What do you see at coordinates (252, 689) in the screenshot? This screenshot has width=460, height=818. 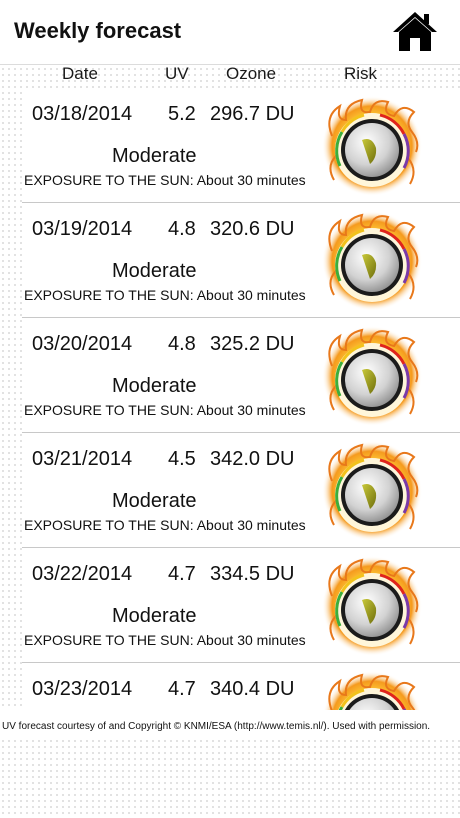 I see `row-ozone: 340.4 DU` at bounding box center [252, 689].